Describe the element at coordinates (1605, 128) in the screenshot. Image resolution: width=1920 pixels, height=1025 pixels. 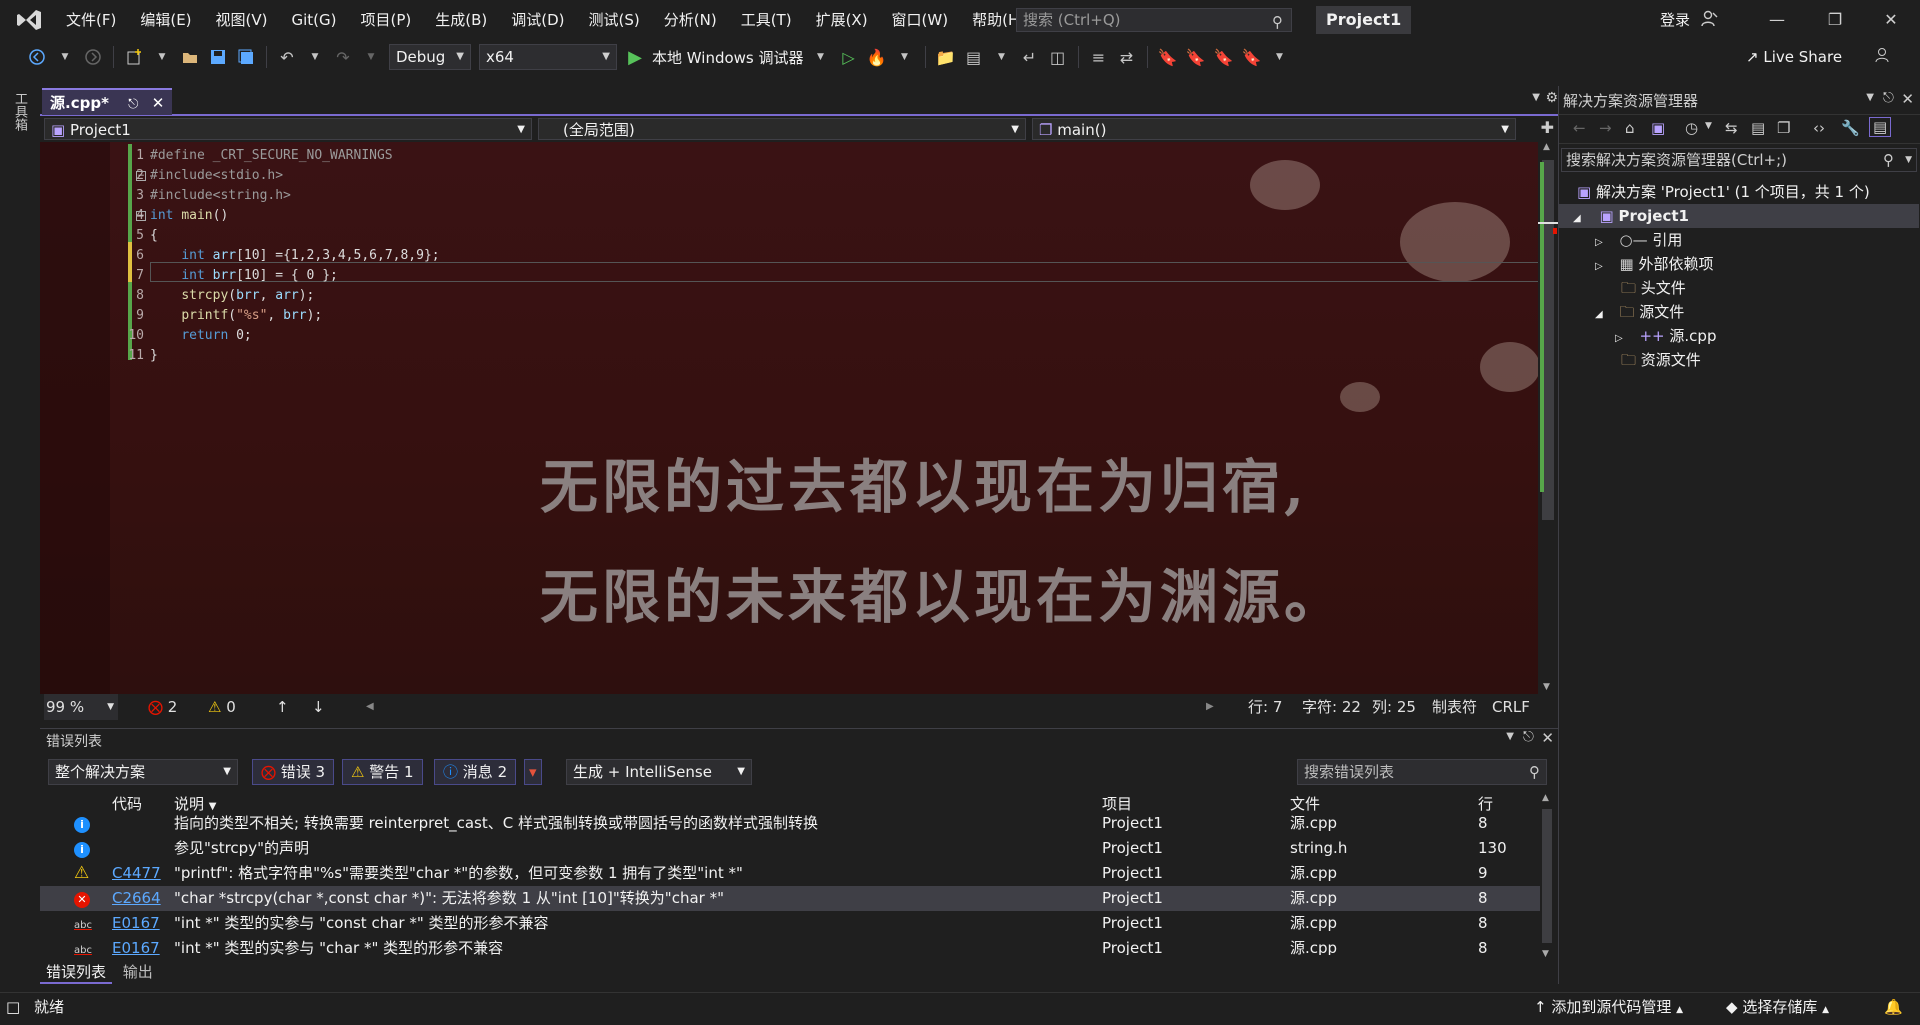
I see `forward-icon: →` at that location.